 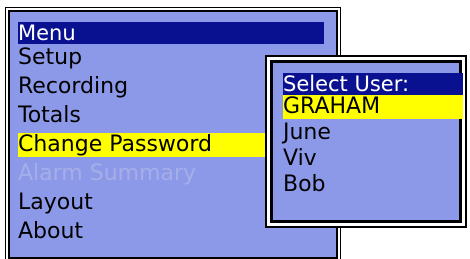 I want to click on user-item-june: June, so click(x=373, y=133).